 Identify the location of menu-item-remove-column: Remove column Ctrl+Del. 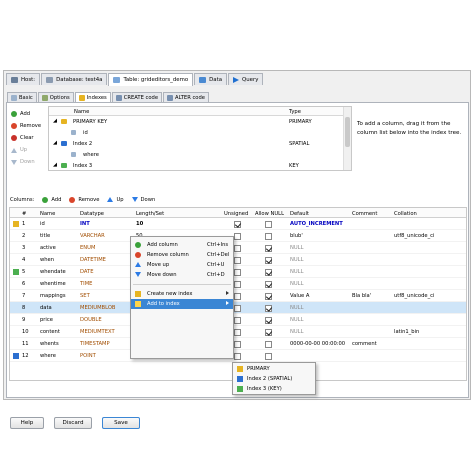
(182, 255).